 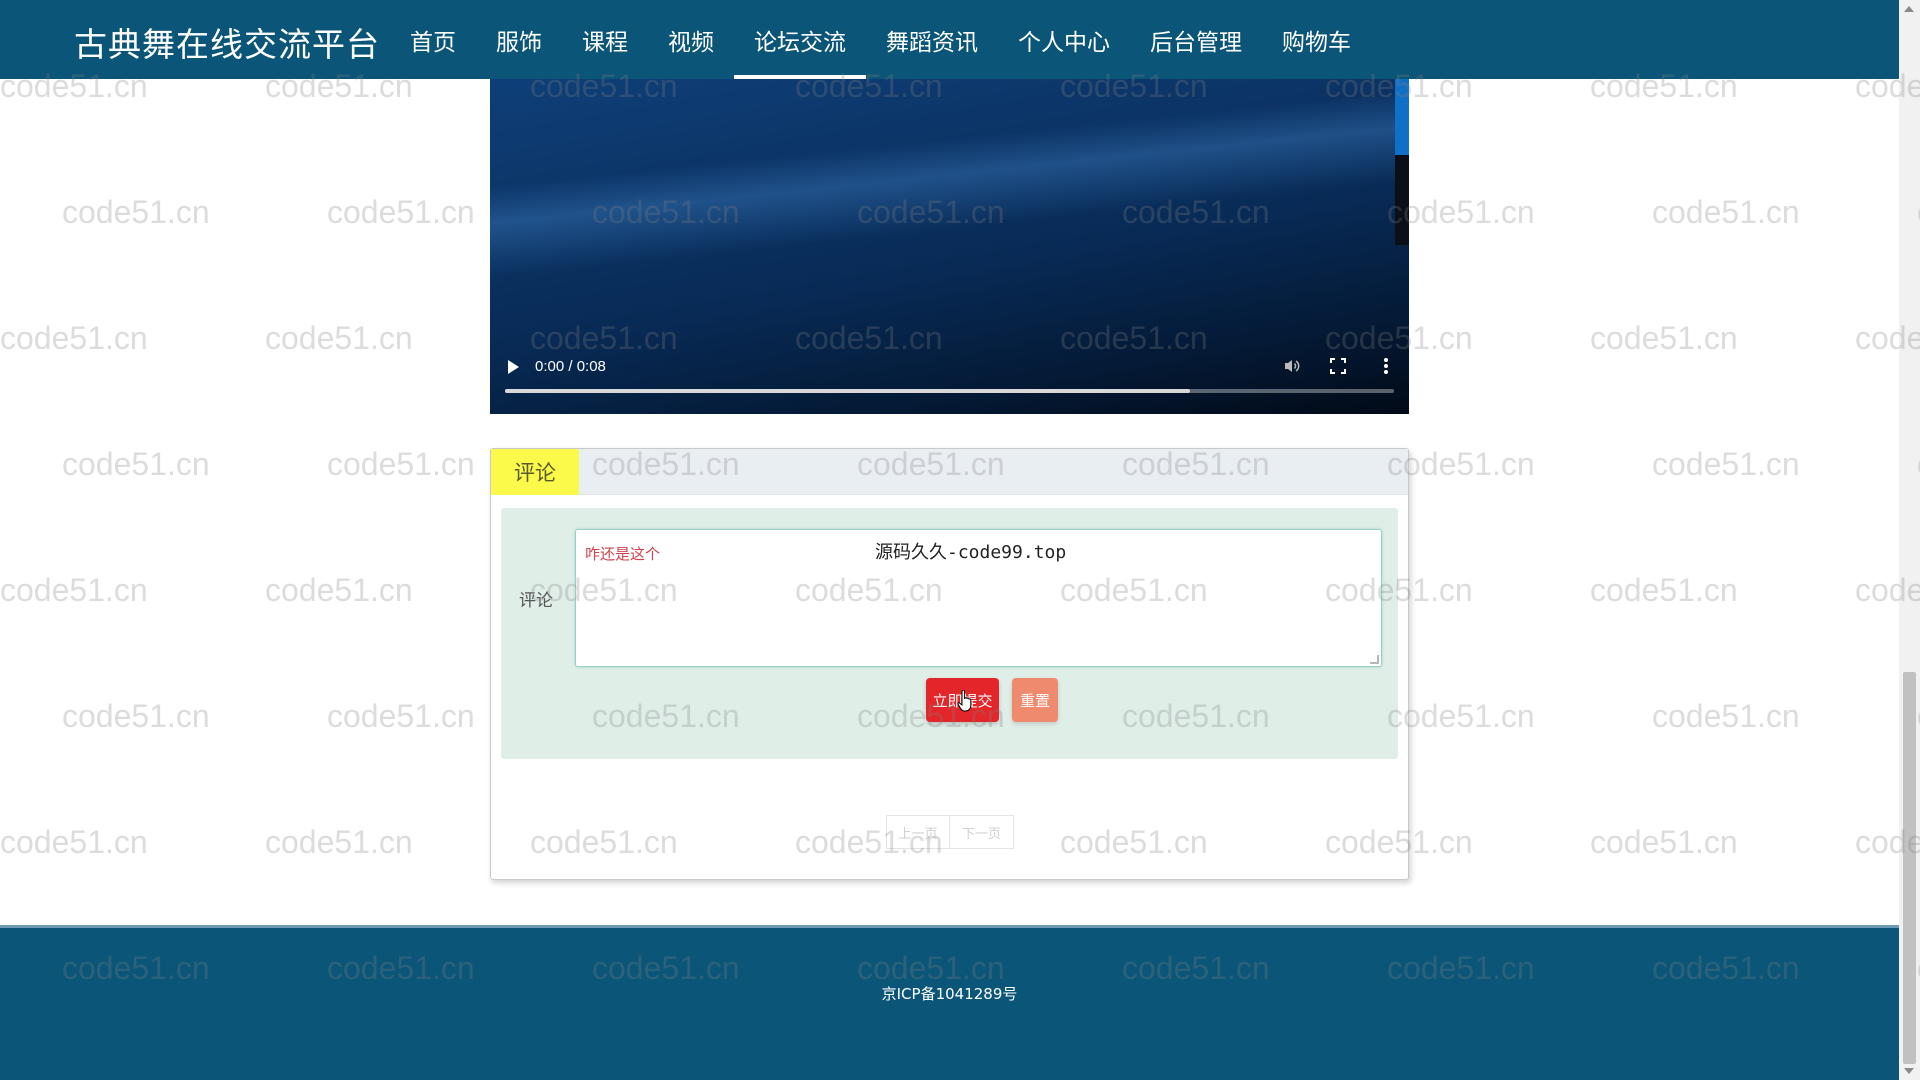 I want to click on nav-item-label: 购物车, so click(x=1316, y=42).